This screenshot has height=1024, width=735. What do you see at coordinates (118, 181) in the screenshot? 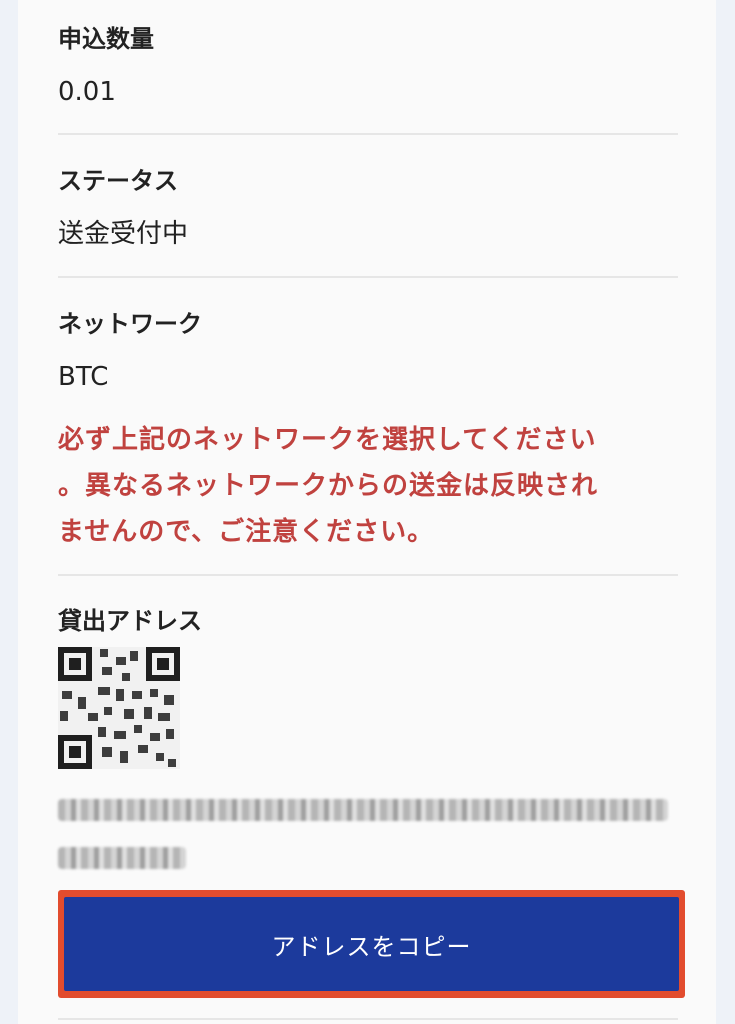
I see `status-label: ステータス` at bounding box center [118, 181].